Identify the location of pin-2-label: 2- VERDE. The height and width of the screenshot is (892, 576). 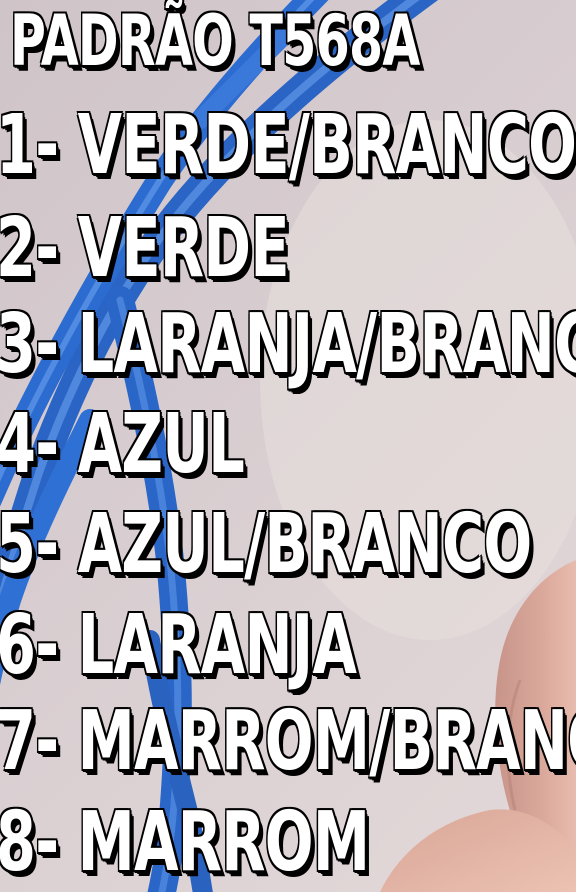
(145, 248).